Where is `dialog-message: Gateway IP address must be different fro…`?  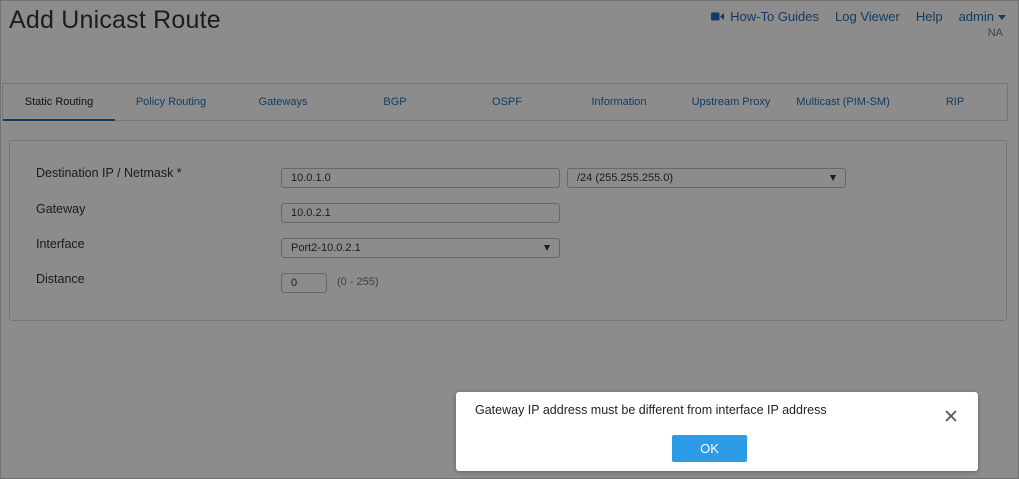
dialog-message: Gateway IP address must be different fro… is located at coordinates (651, 410).